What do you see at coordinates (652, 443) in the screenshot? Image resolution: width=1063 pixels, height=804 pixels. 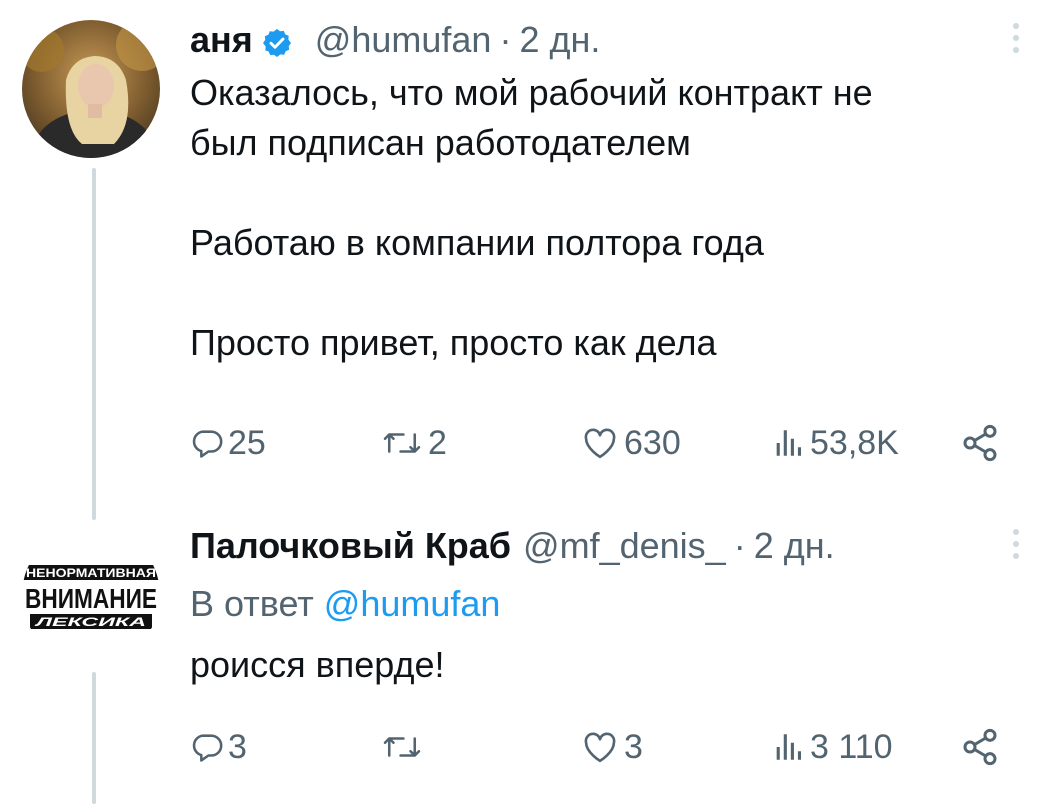 I see `like-count: 630` at bounding box center [652, 443].